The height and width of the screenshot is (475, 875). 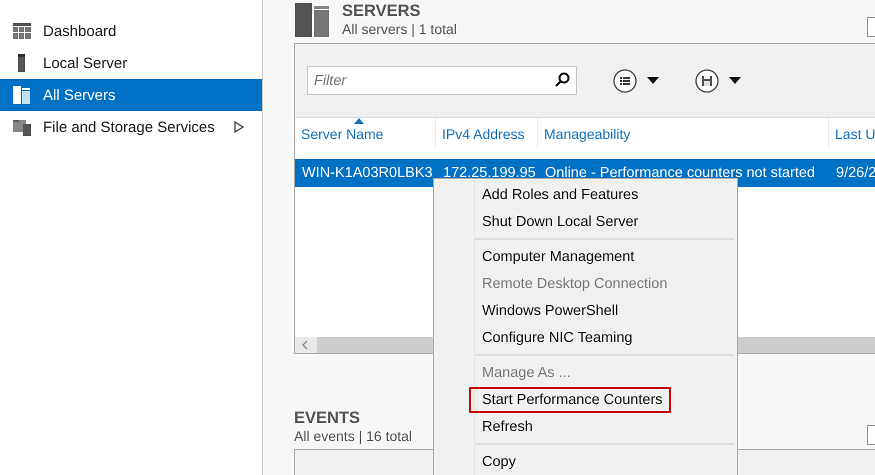 I want to click on section-title: SERVERS, so click(x=381, y=11).